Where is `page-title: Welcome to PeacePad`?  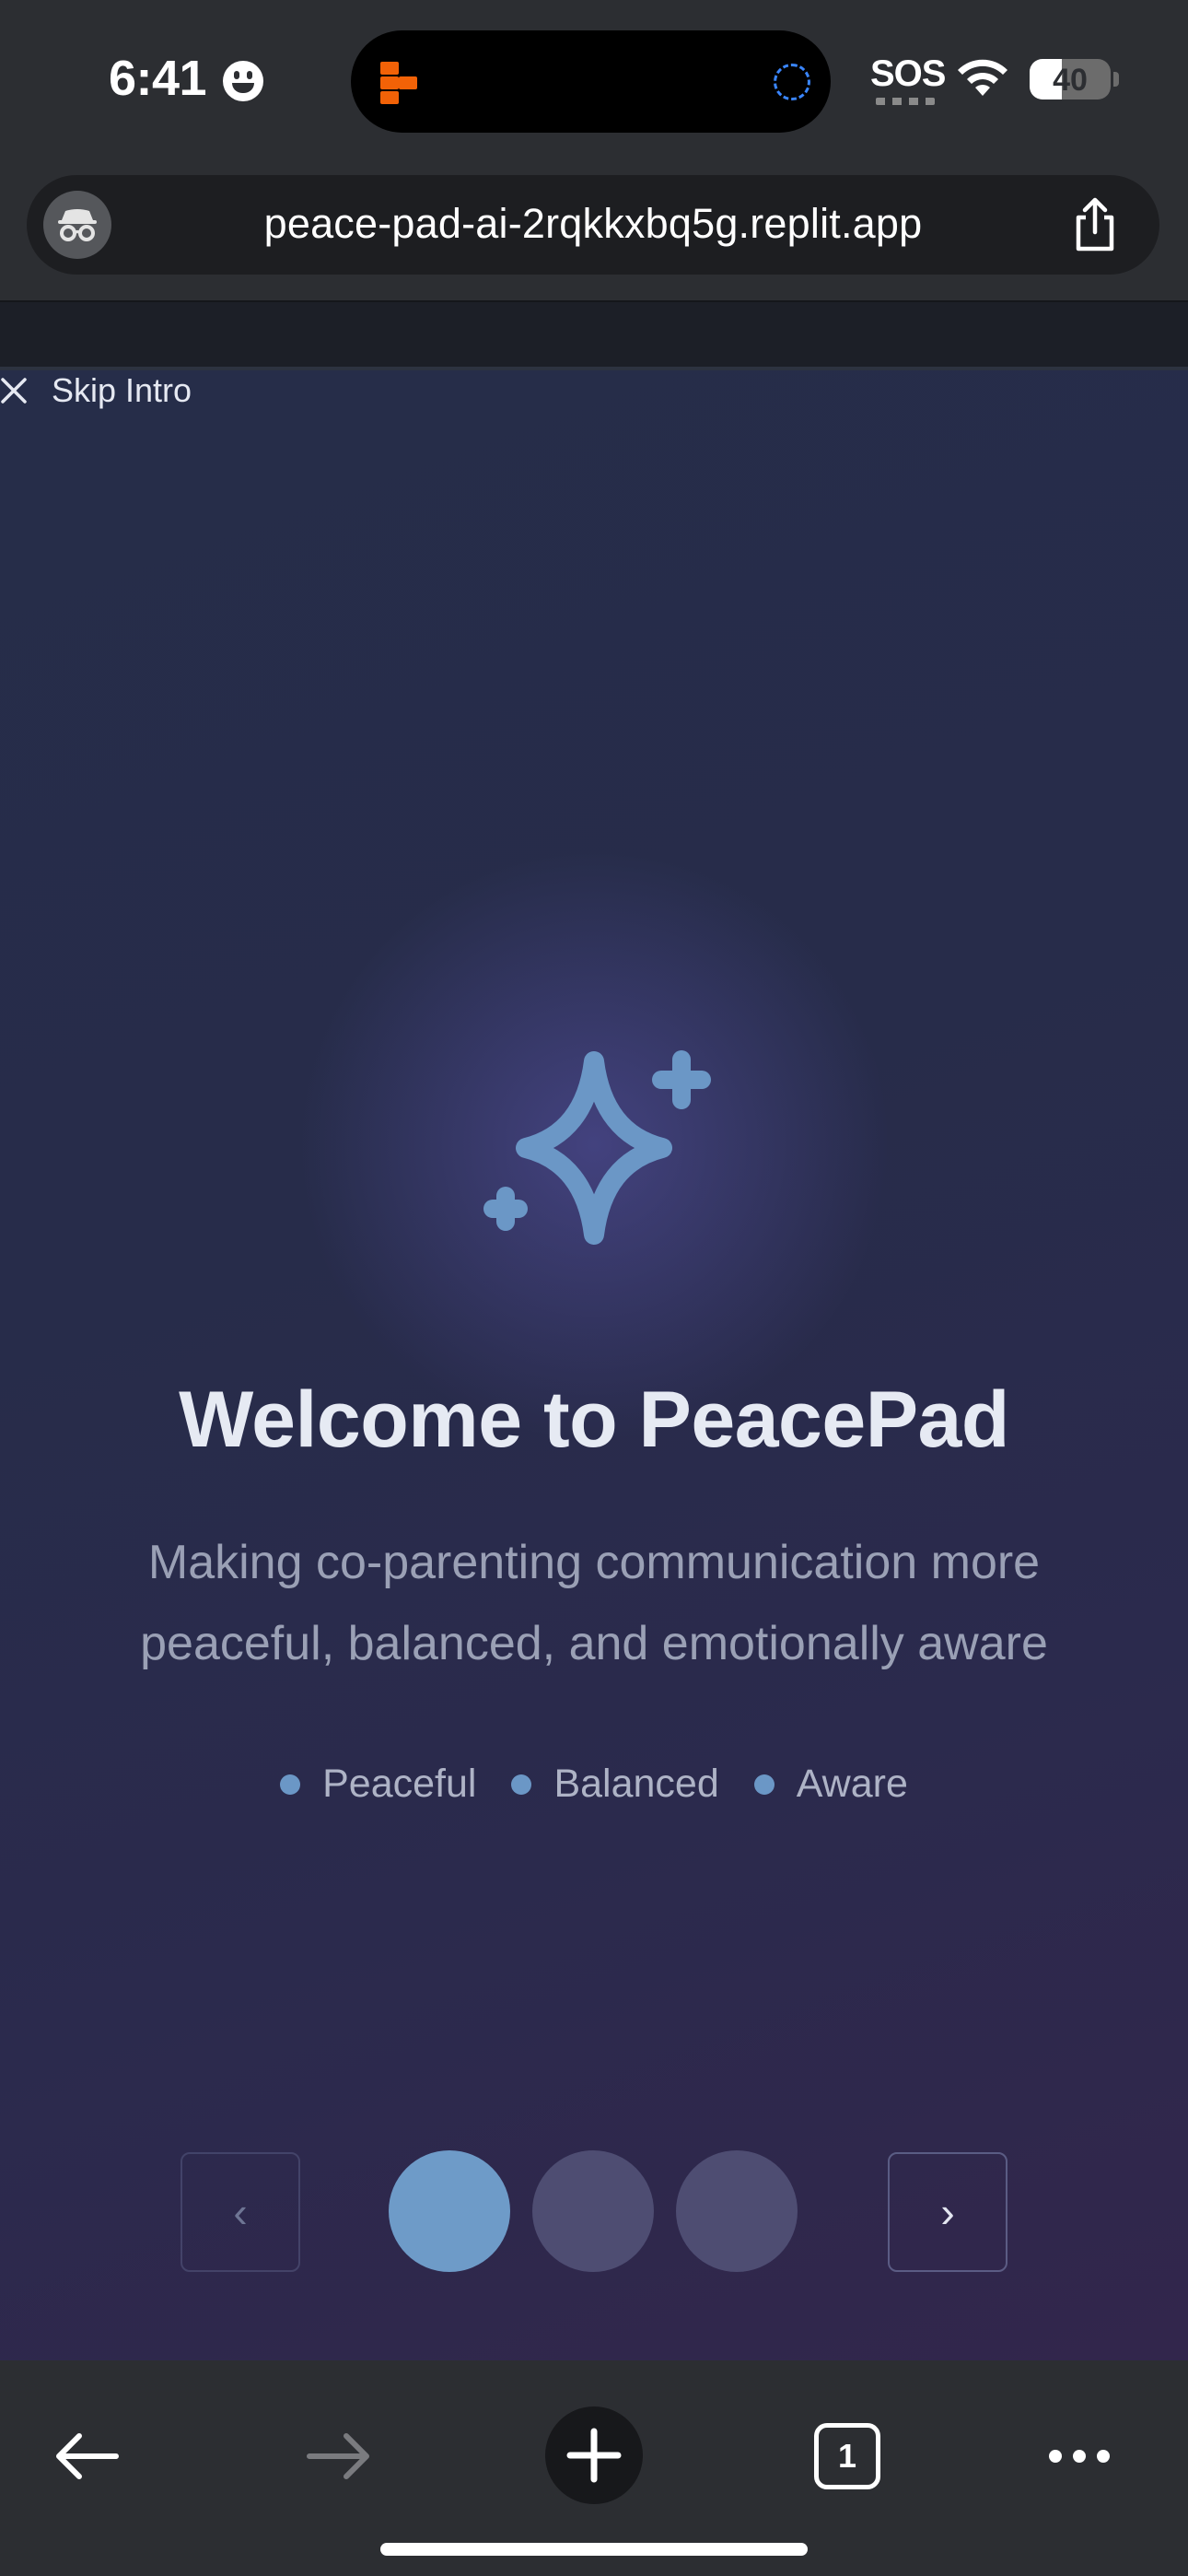
page-title: Welcome to PeacePad is located at coordinates (594, 1420).